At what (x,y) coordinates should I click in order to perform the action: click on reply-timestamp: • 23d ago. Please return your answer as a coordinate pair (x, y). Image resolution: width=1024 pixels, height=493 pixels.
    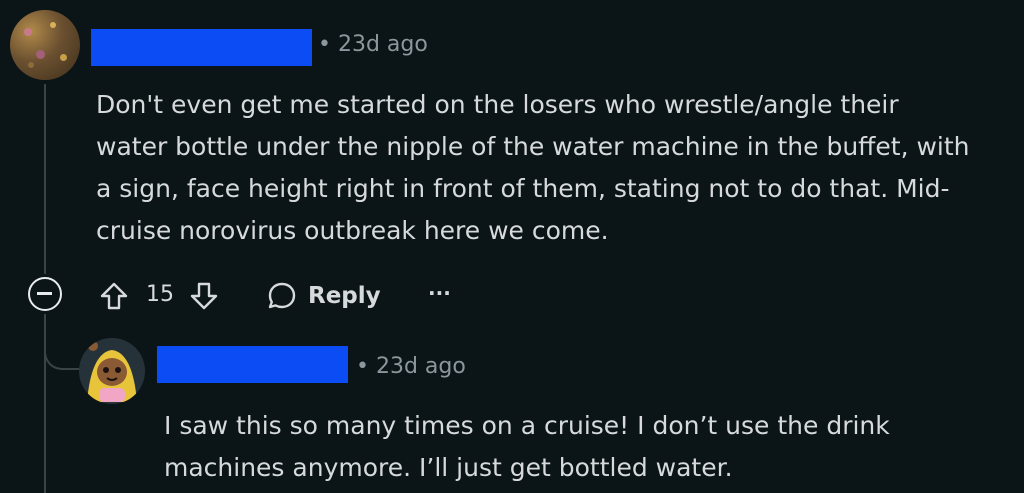
    Looking at the image, I should click on (411, 366).